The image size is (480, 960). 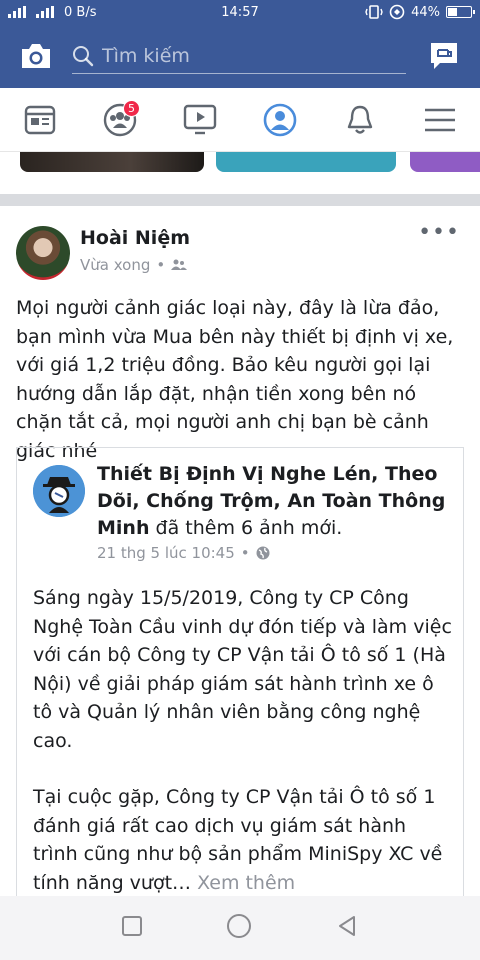 I want to click on tab-news-feed, so click(x=40, y=120).